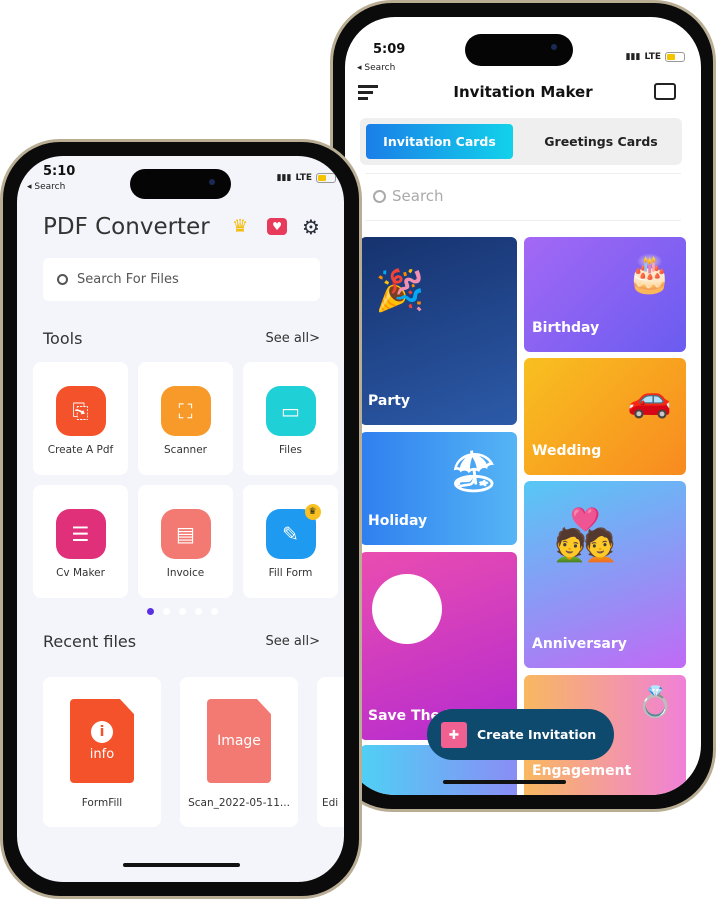 Image resolution: width=716 pixels, height=899 pixels. What do you see at coordinates (150, 611) in the screenshot?
I see `pager-dot-active` at bounding box center [150, 611].